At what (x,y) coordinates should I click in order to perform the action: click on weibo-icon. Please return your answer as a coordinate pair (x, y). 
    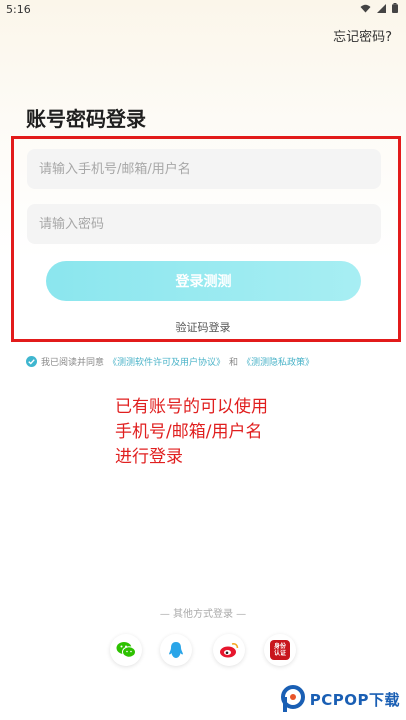
    Looking at the image, I should click on (229, 650).